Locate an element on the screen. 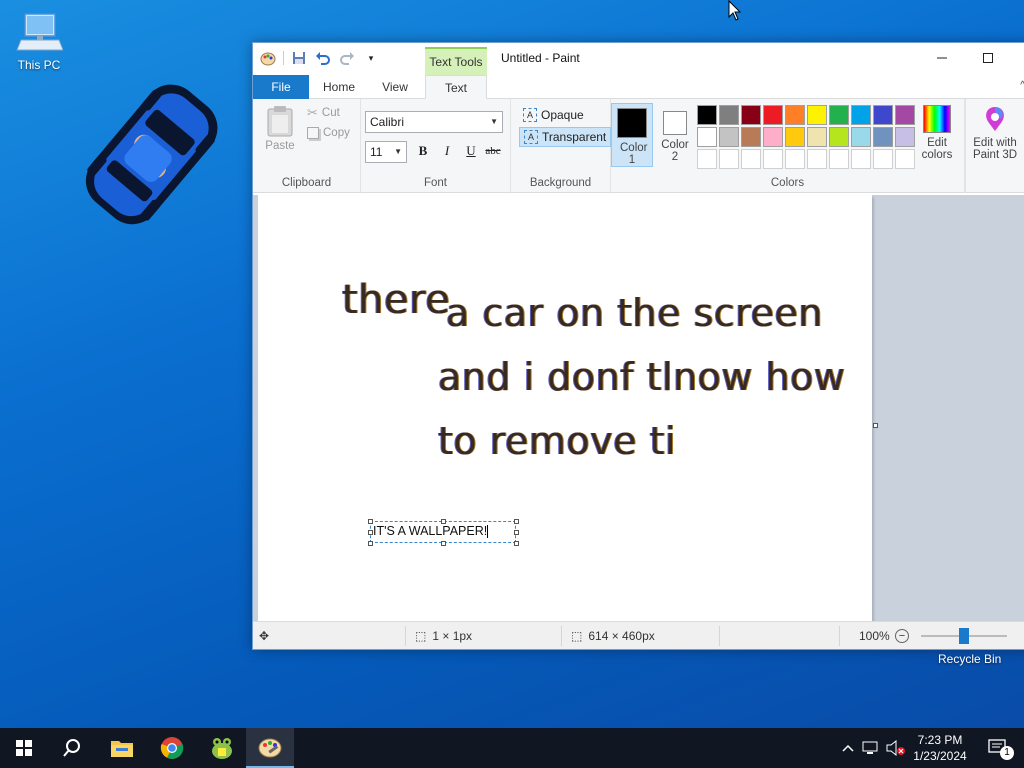 The width and height of the screenshot is (1024, 768). folder-icon is located at coordinates (122, 749).